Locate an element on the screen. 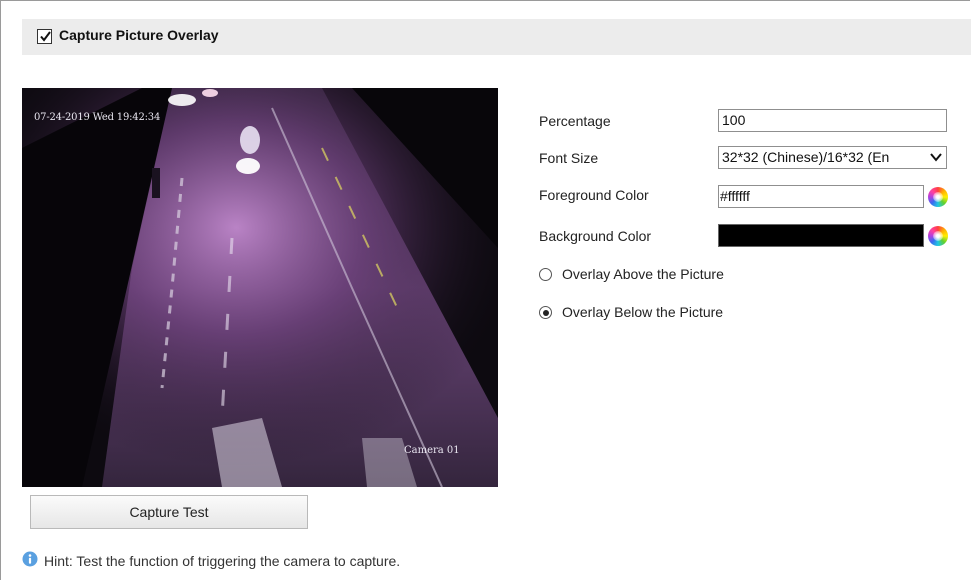 This screenshot has height=581, width=971. background-color-wheel-icon is located at coordinates (938, 236).